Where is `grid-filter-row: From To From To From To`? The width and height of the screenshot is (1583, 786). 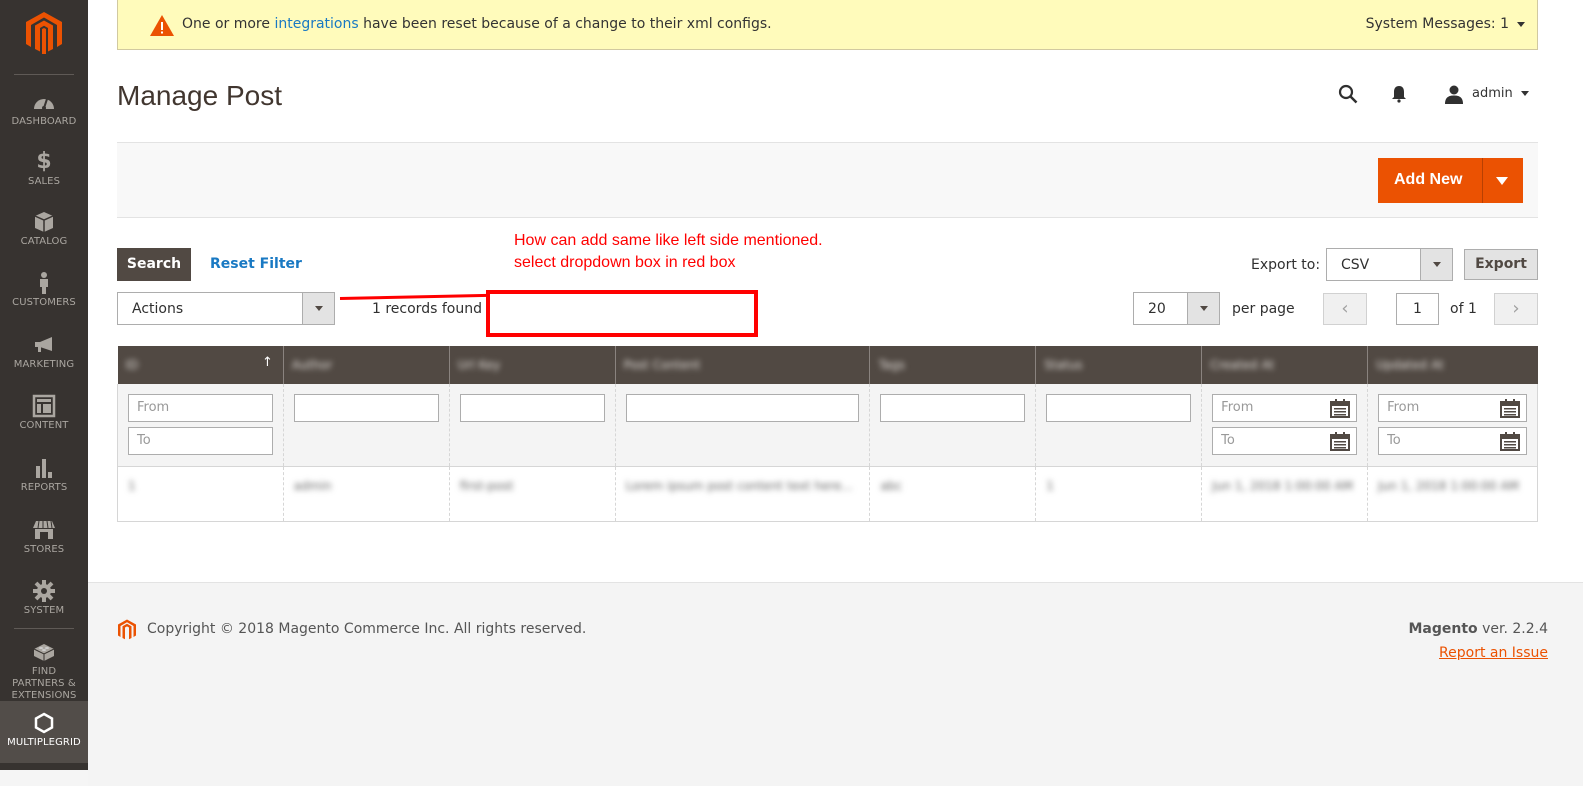 grid-filter-row: From To From To From To is located at coordinates (827, 425).